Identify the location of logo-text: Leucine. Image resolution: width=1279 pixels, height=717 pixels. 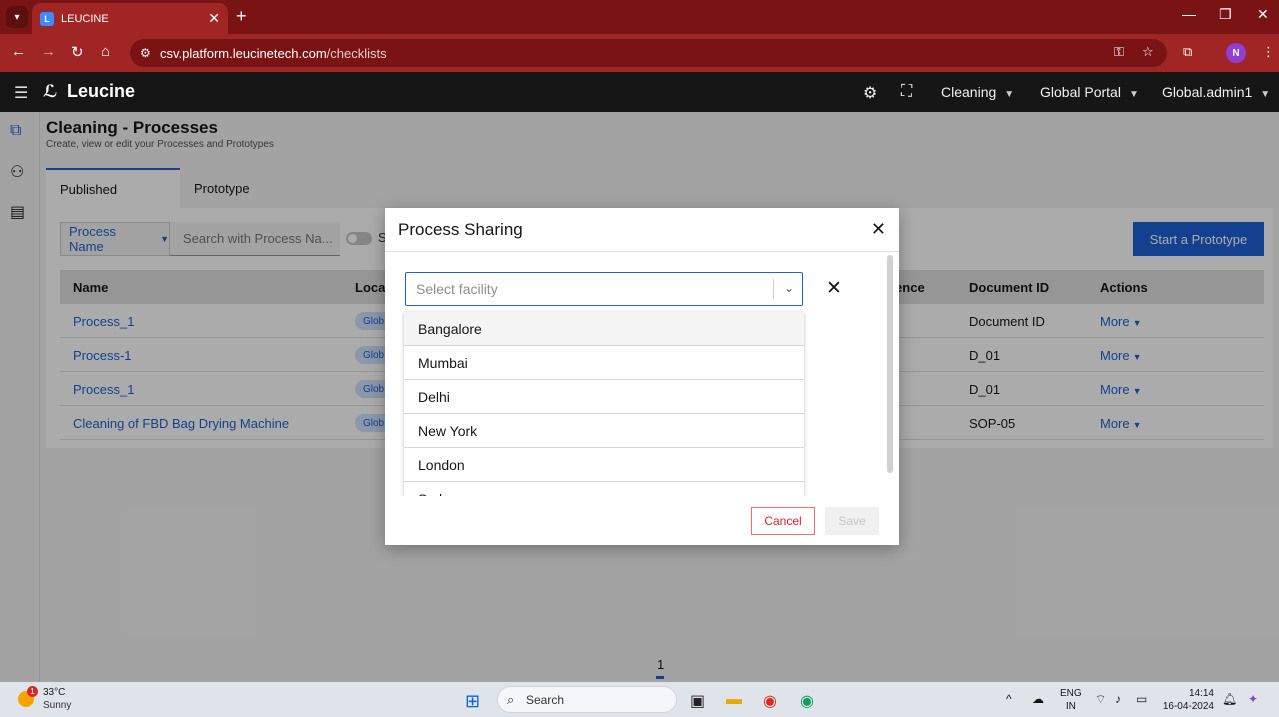
(101, 91).